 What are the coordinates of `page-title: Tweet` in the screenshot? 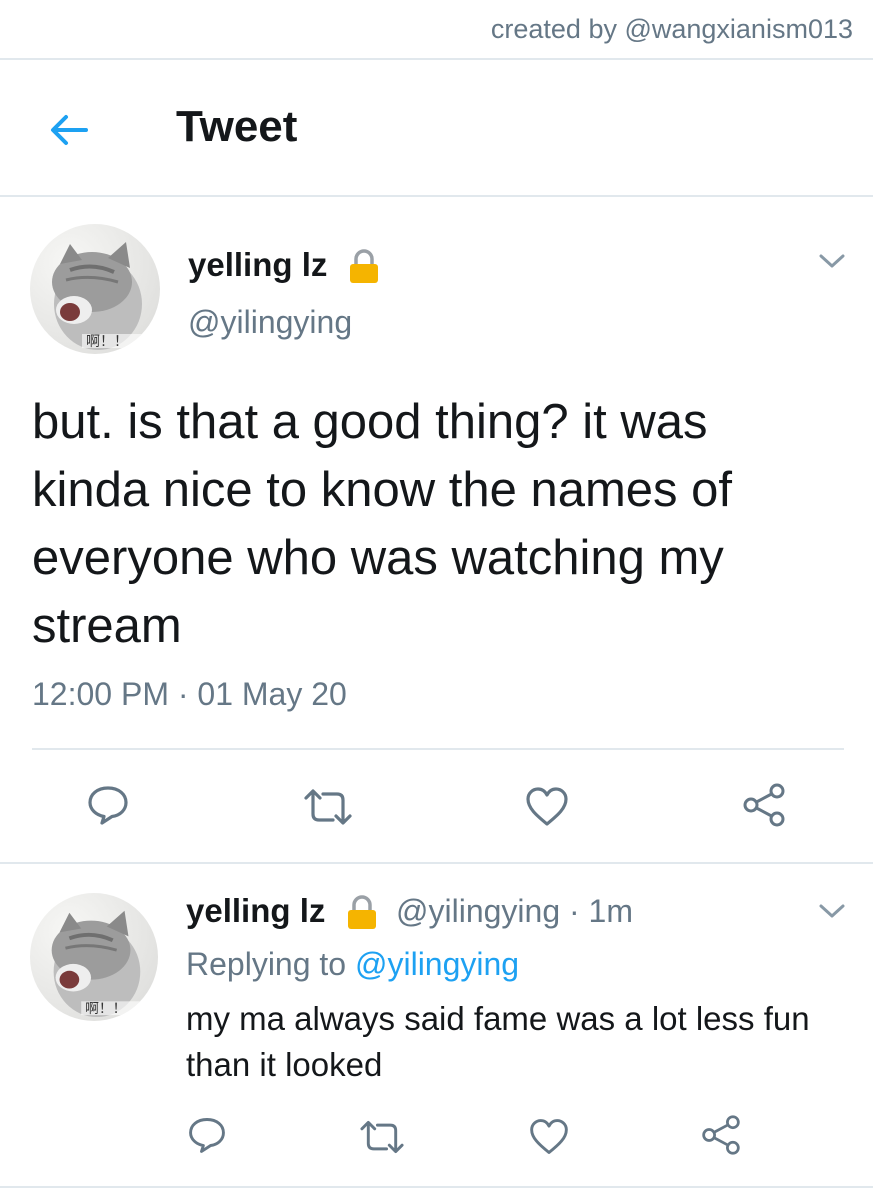 It's located at (237, 126).